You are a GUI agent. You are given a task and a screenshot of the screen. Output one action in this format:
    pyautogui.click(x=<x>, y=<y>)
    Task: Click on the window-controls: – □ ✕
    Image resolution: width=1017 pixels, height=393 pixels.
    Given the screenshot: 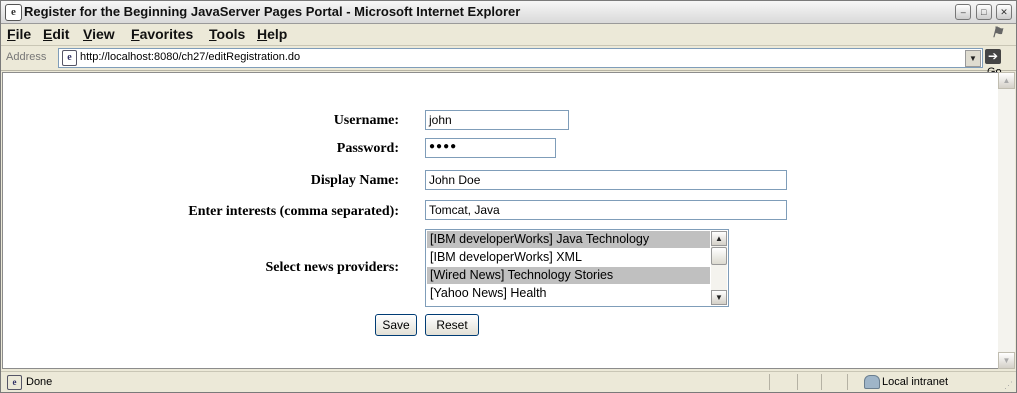 What is the action you would take?
    pyautogui.click(x=983, y=12)
    